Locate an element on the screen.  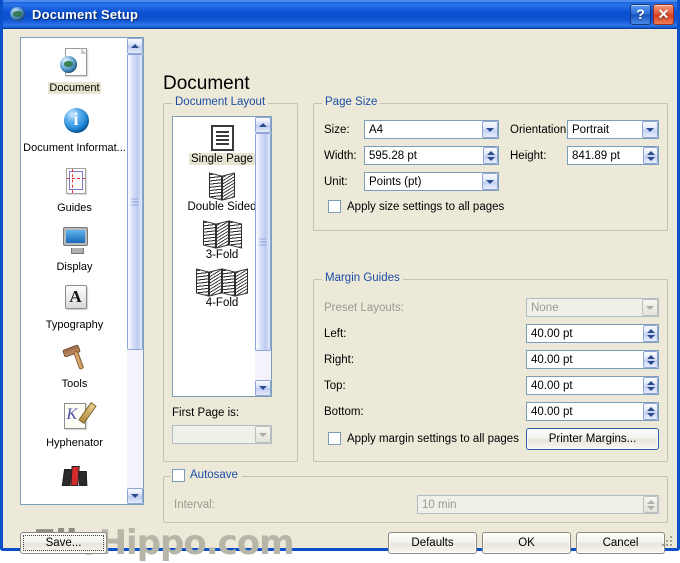
double-sided-icon is located at coordinates (222, 186).